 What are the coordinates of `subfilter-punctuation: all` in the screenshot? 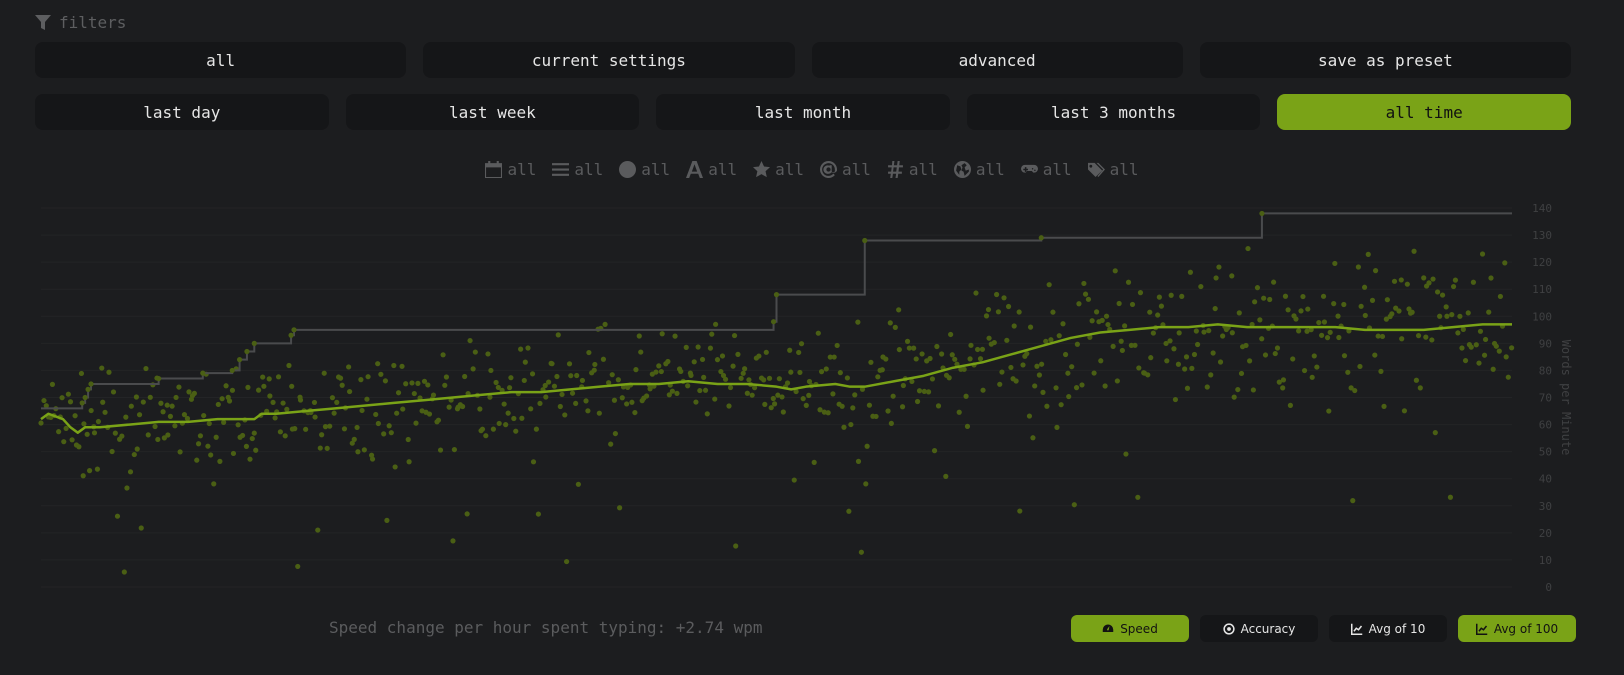 It's located at (845, 169).